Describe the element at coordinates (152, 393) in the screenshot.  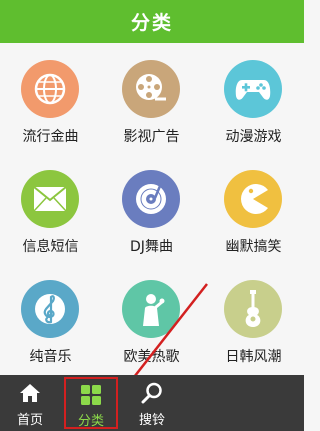
I see `search-icon` at that location.